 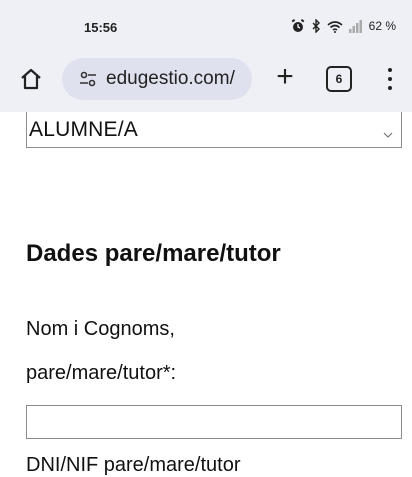 I want to click on site-settings-icon, so click(x=88, y=79).